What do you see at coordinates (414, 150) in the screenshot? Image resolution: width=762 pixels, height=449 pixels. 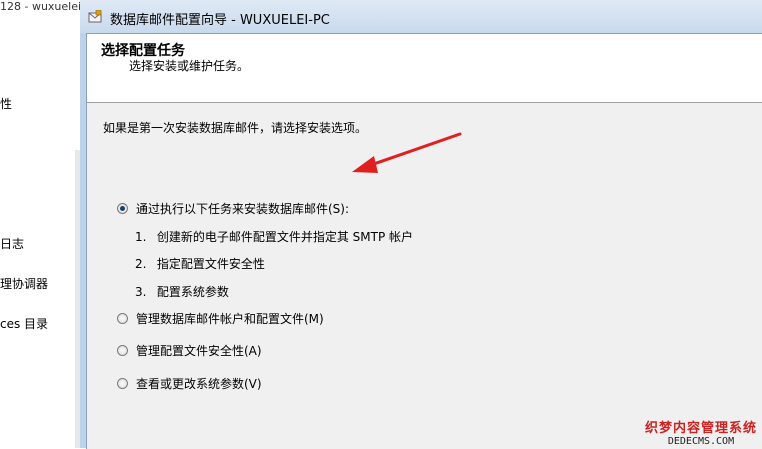 I see `arrow-shaft` at bounding box center [414, 150].